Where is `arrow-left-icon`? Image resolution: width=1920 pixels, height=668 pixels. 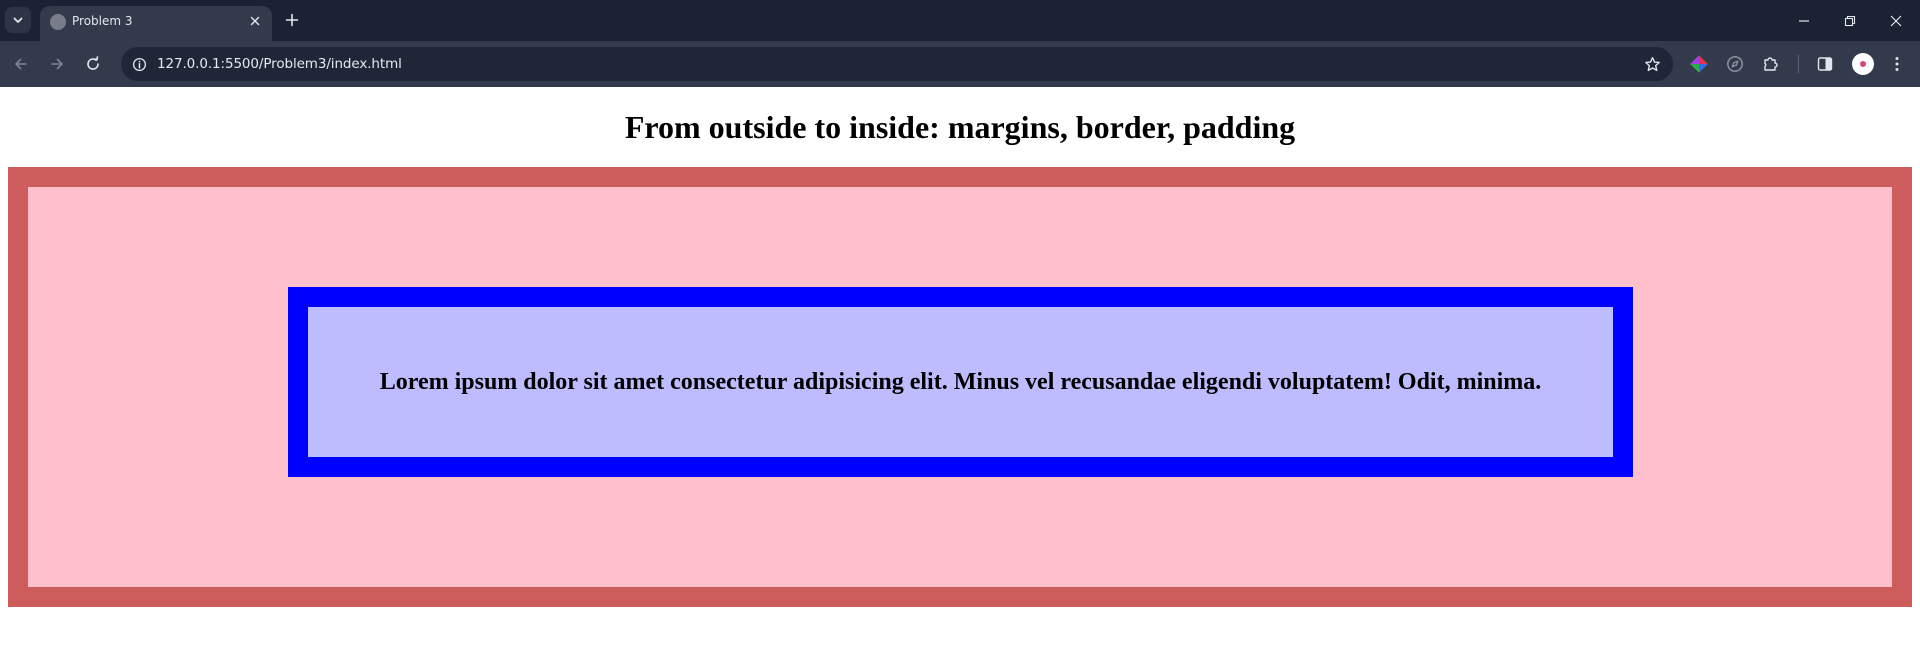
arrow-left-icon is located at coordinates (21, 64).